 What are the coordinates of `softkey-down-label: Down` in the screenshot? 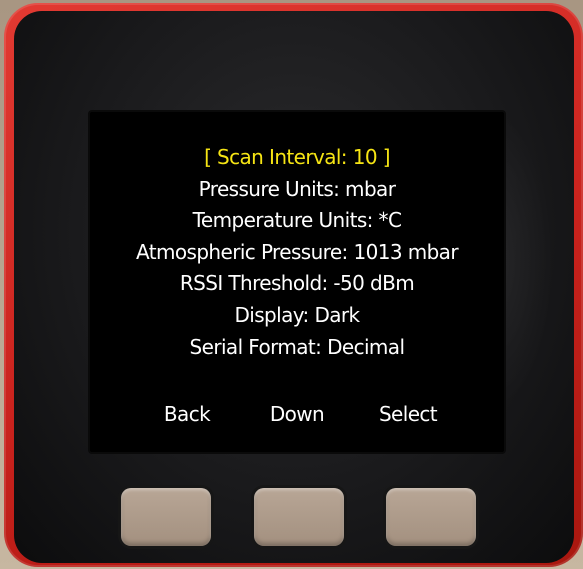 It's located at (297, 414).